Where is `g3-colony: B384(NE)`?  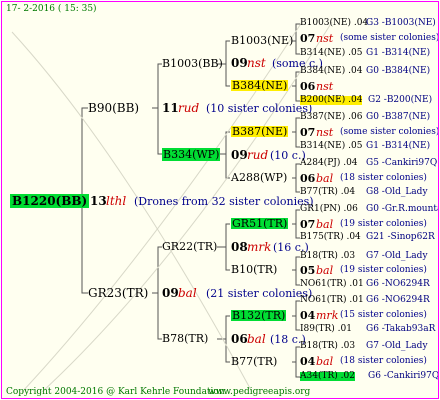
g3-colony: B384(NE) is located at coordinates (260, 85).